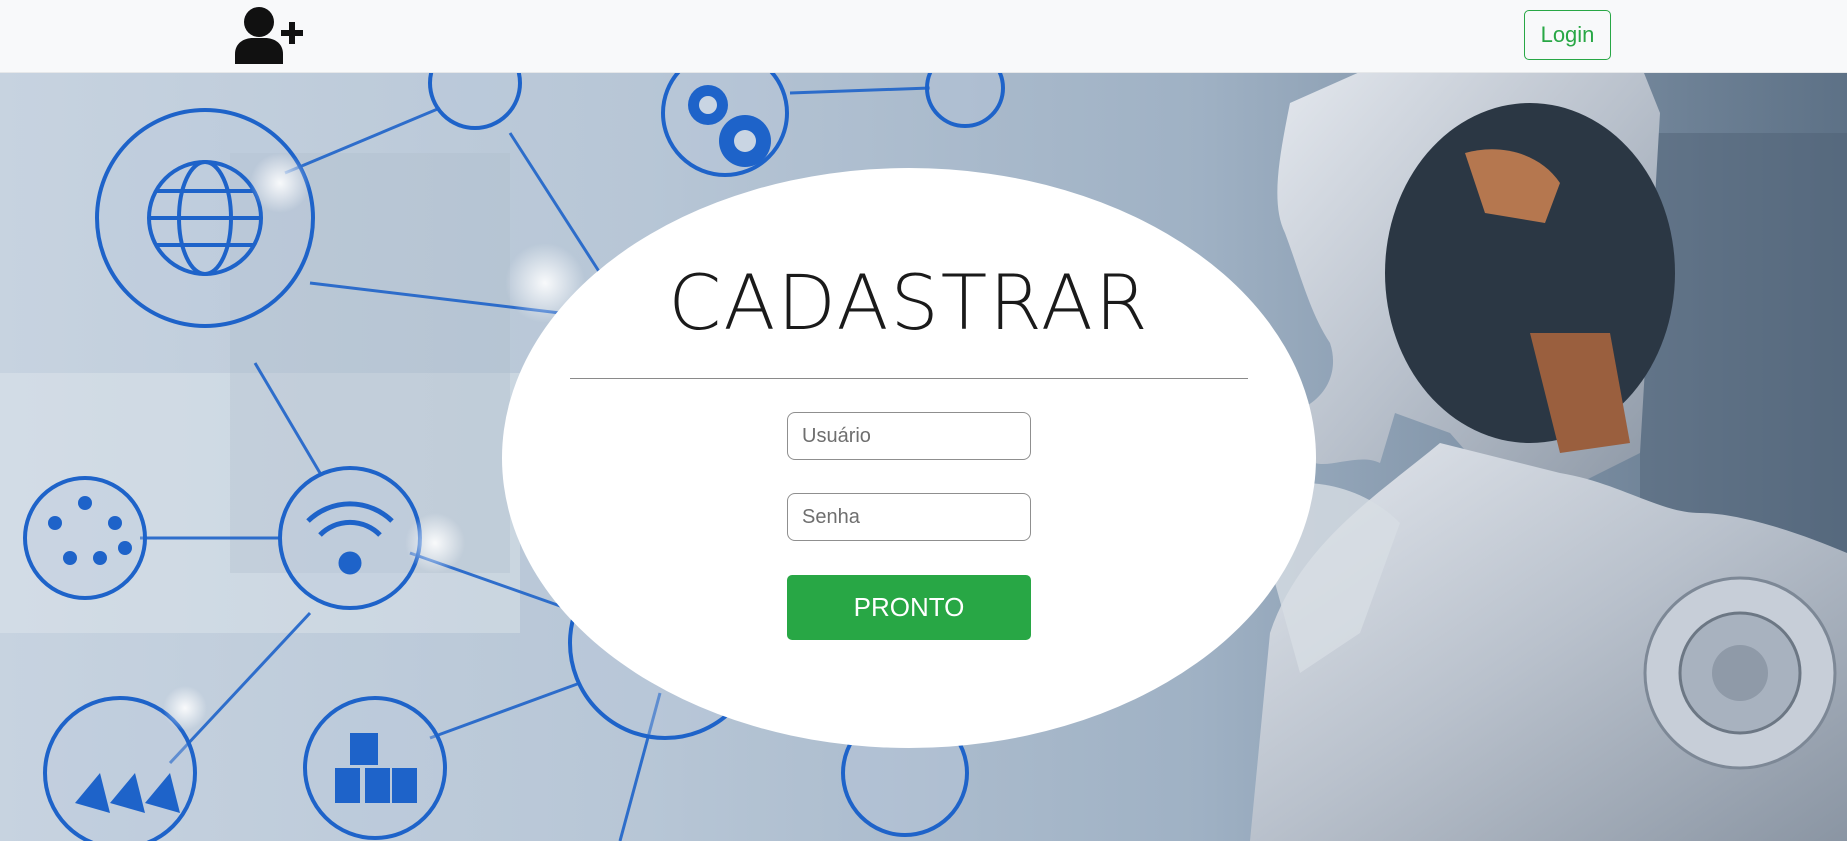 Image resolution: width=1847 pixels, height=841 pixels. Describe the element at coordinates (269, 35) in the screenshot. I see `user-plus-icon` at that location.